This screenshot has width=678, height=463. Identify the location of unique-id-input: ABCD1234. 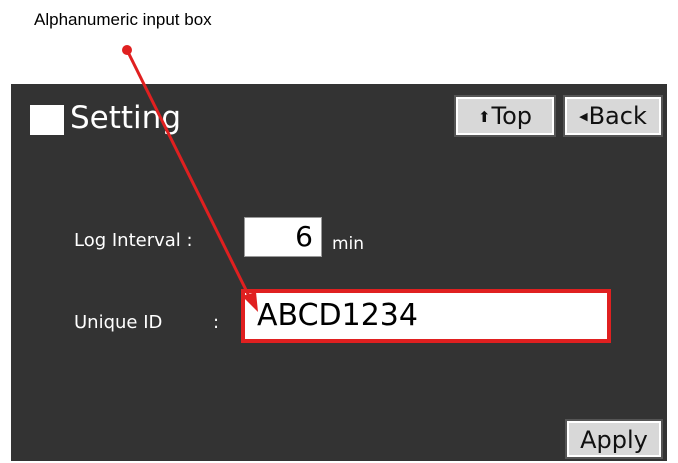
(426, 316).